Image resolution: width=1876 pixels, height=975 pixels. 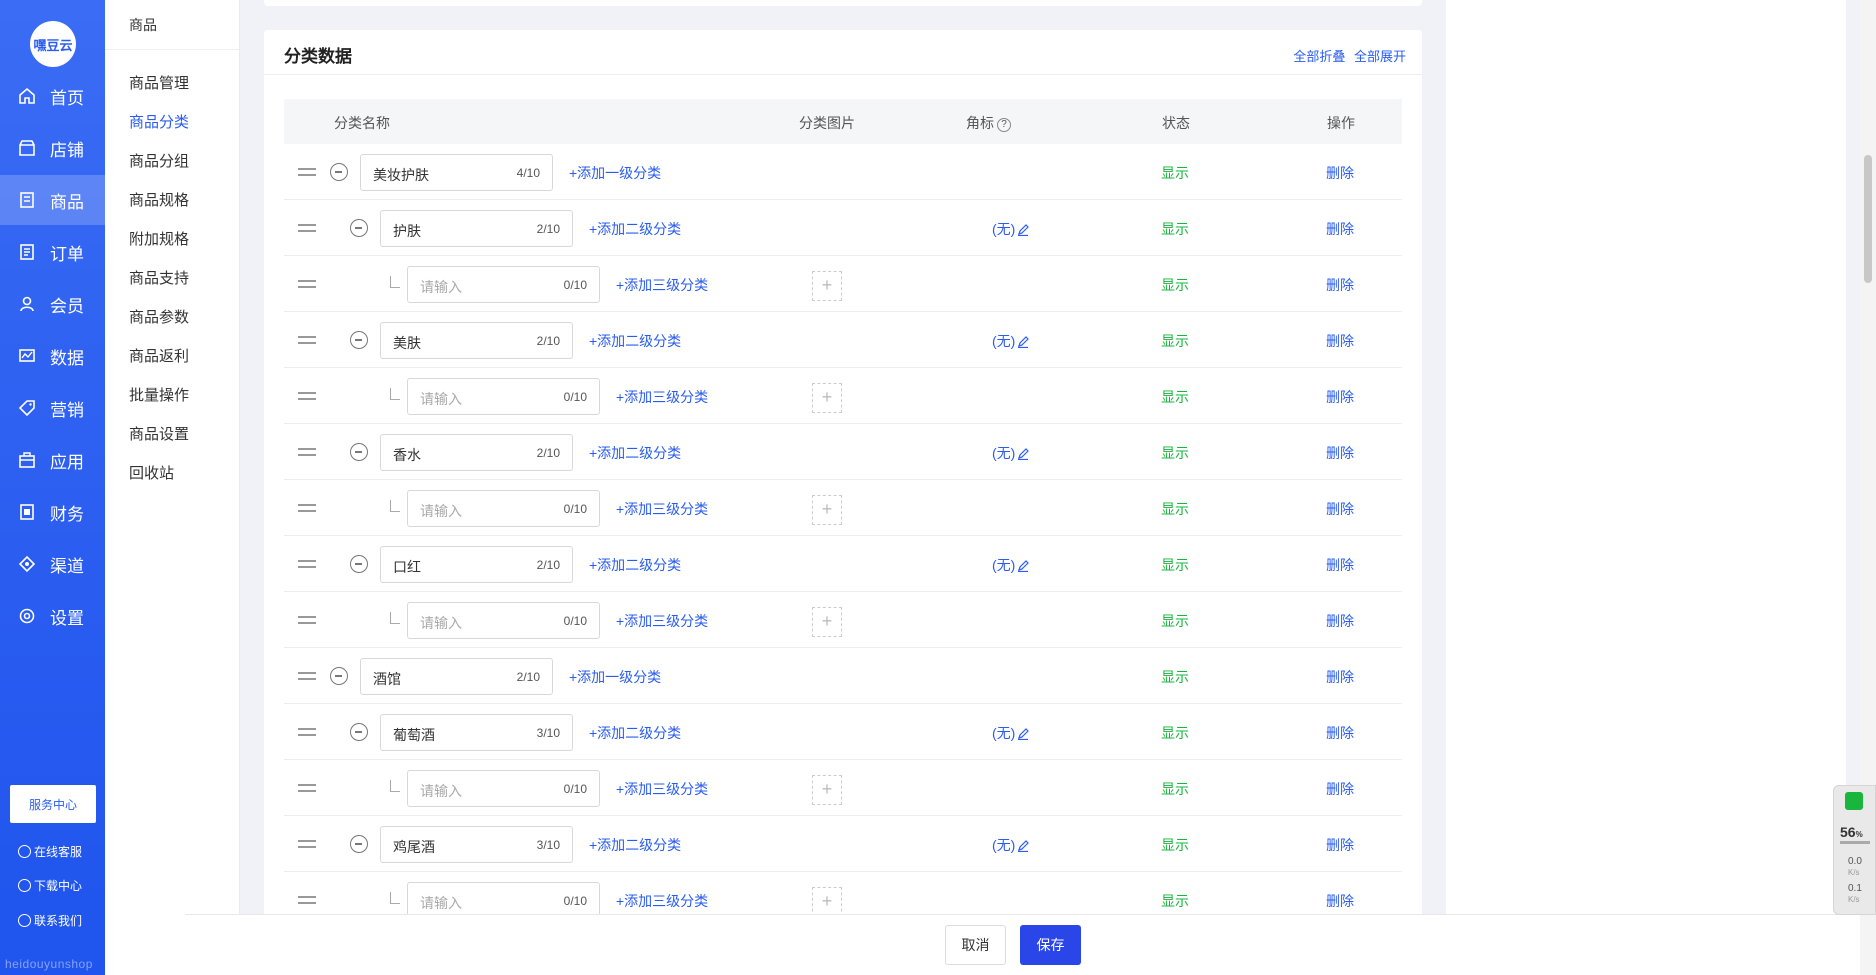 I want to click on category-name-input: 美肤 2/10, so click(x=476, y=340).